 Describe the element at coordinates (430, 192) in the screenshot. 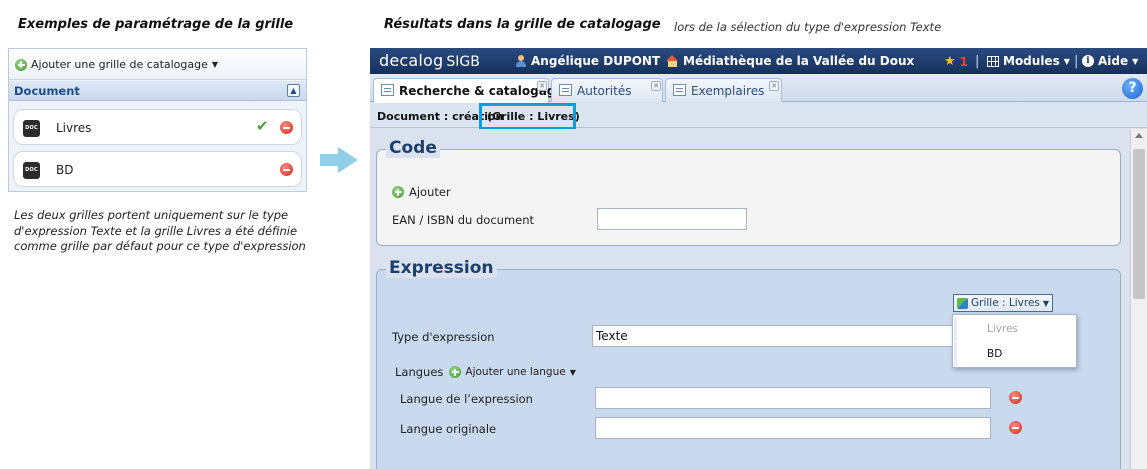

I see `code-add-label: Ajouter` at that location.